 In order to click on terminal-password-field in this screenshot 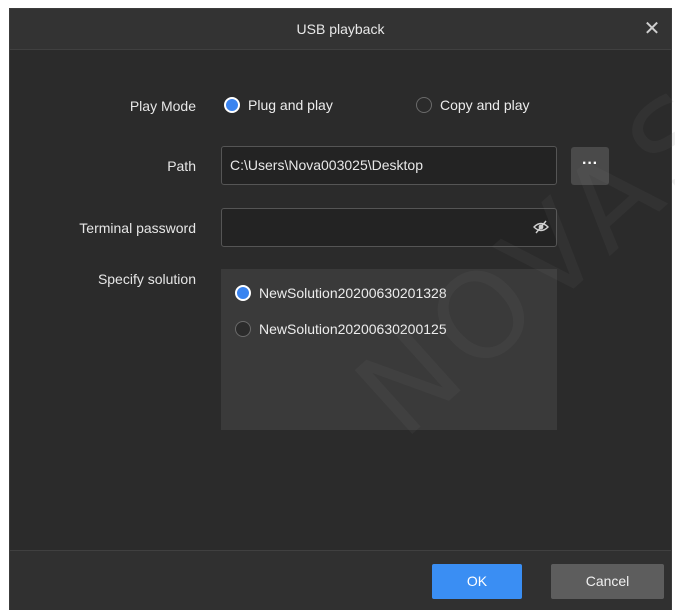, I will do `click(389, 227)`.